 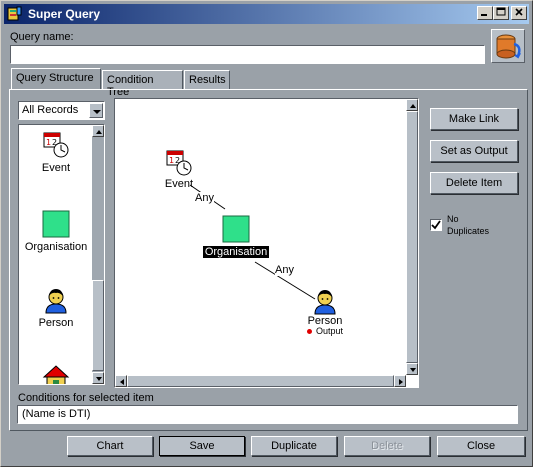 What do you see at coordinates (56, 323) in the screenshot?
I see `palette-item-label: Person` at bounding box center [56, 323].